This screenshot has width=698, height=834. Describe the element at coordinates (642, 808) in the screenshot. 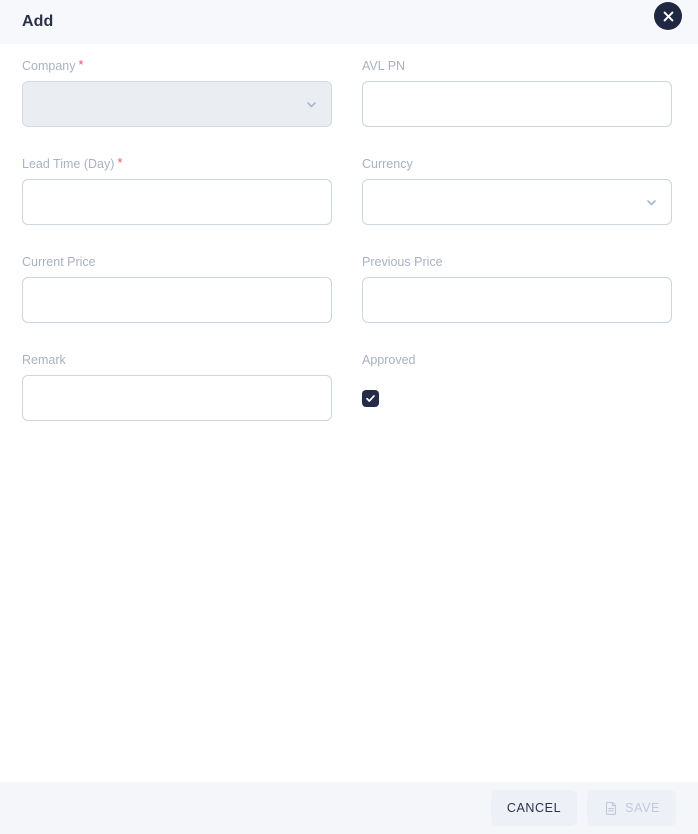

I see `save-button-label: SAVE` at that location.